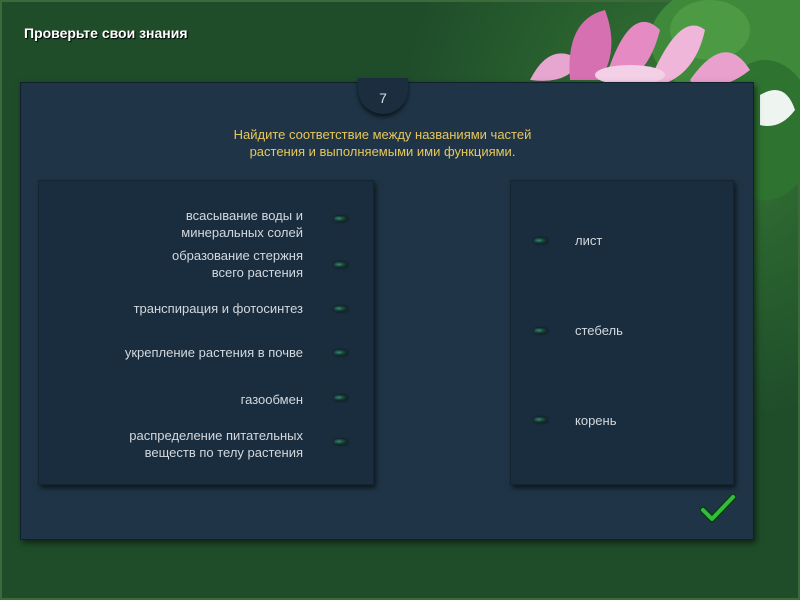 The image size is (800, 600). I want to click on function-4-connector, so click(341, 353).